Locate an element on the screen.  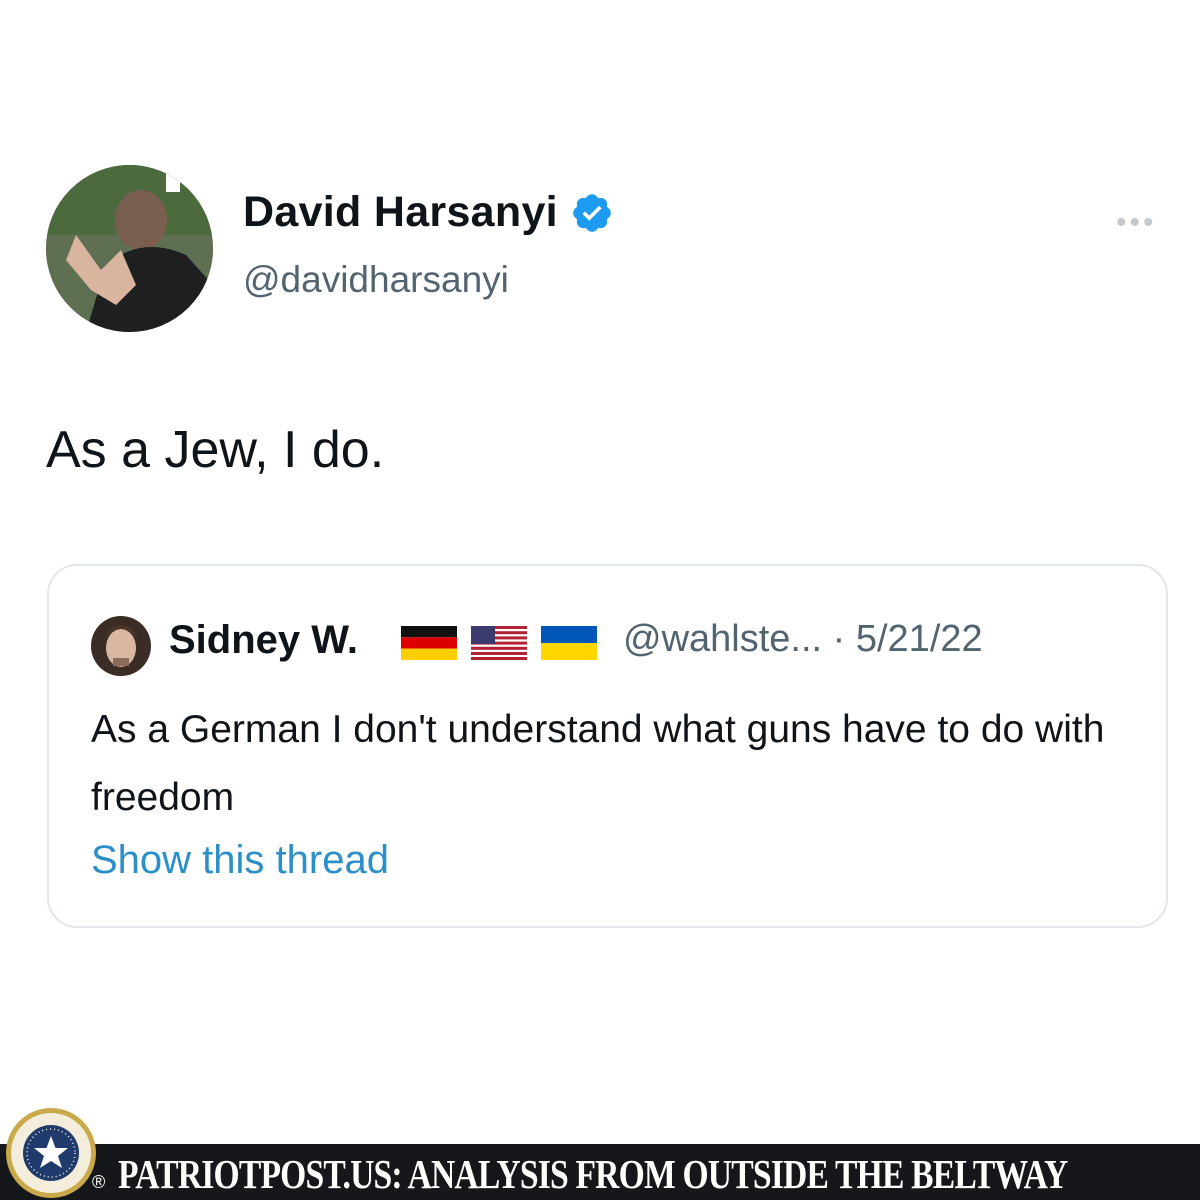
show-thread-link: Show this thread is located at coordinates (240, 860).